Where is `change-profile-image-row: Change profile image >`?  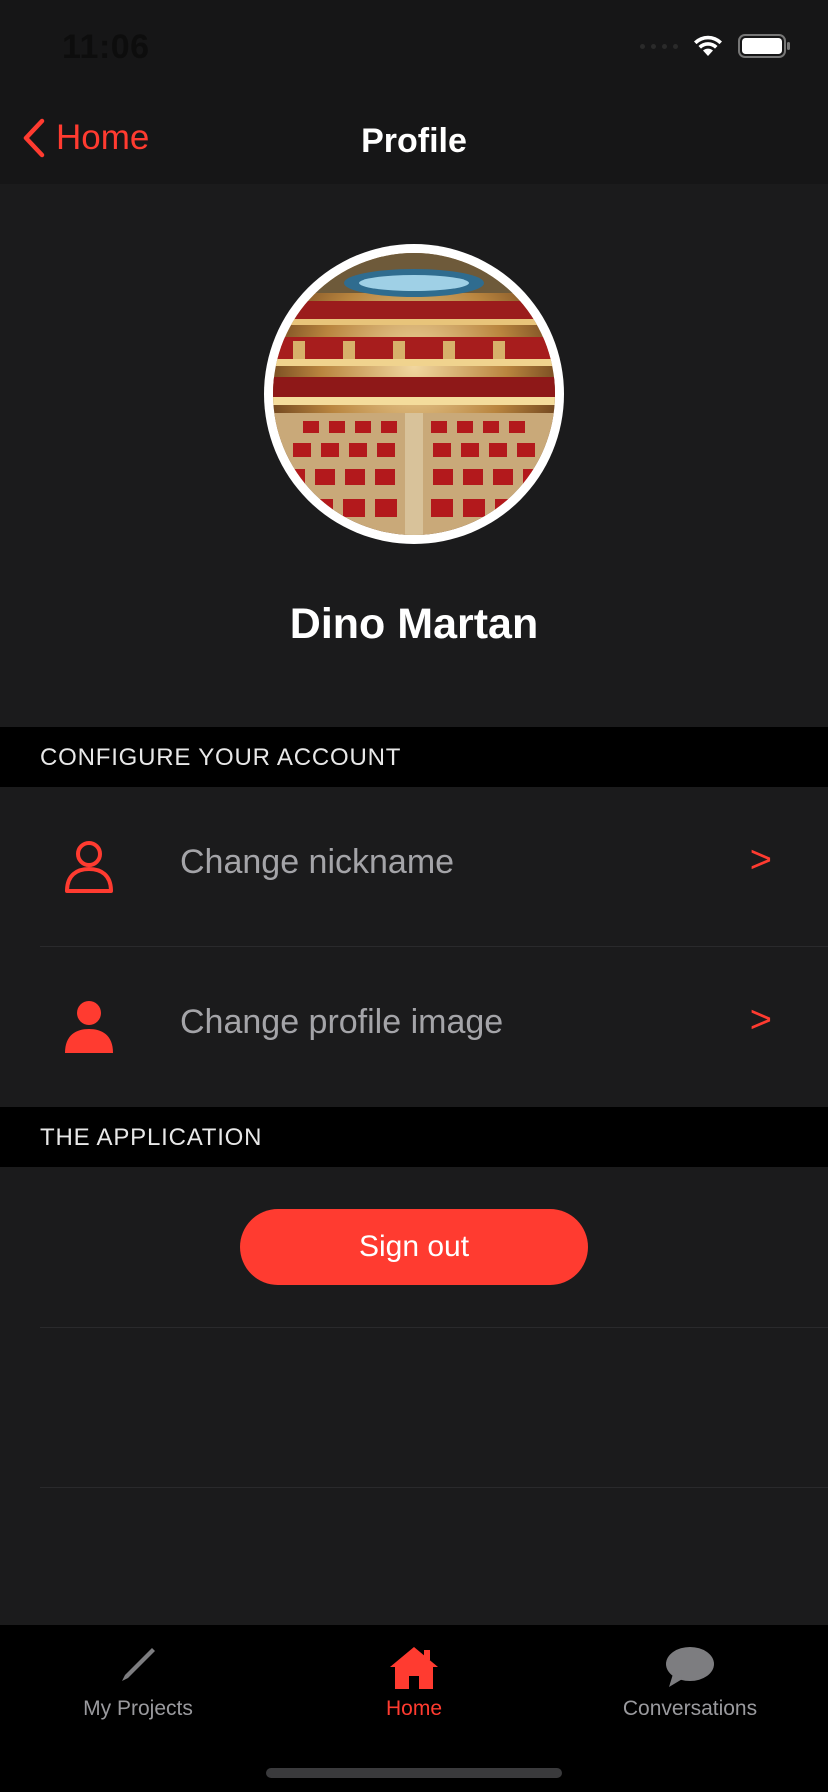
change-profile-image-row: Change profile image > is located at coordinates (414, 1027).